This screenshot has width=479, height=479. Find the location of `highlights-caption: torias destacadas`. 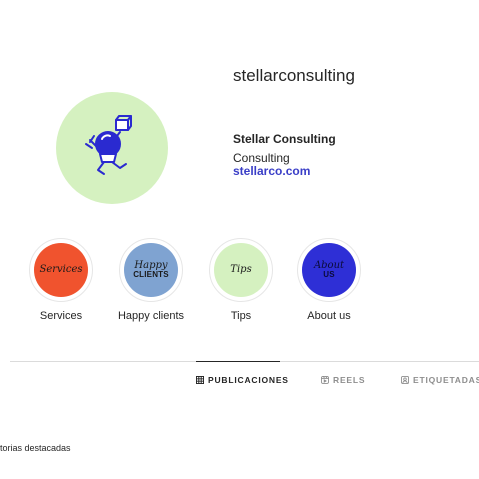

highlights-caption: torias destacadas is located at coordinates (35, 448).